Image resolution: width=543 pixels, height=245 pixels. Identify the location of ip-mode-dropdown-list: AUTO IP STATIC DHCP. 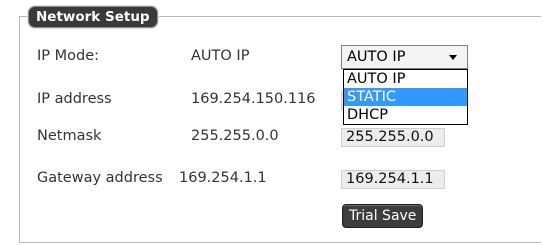
(405, 97).